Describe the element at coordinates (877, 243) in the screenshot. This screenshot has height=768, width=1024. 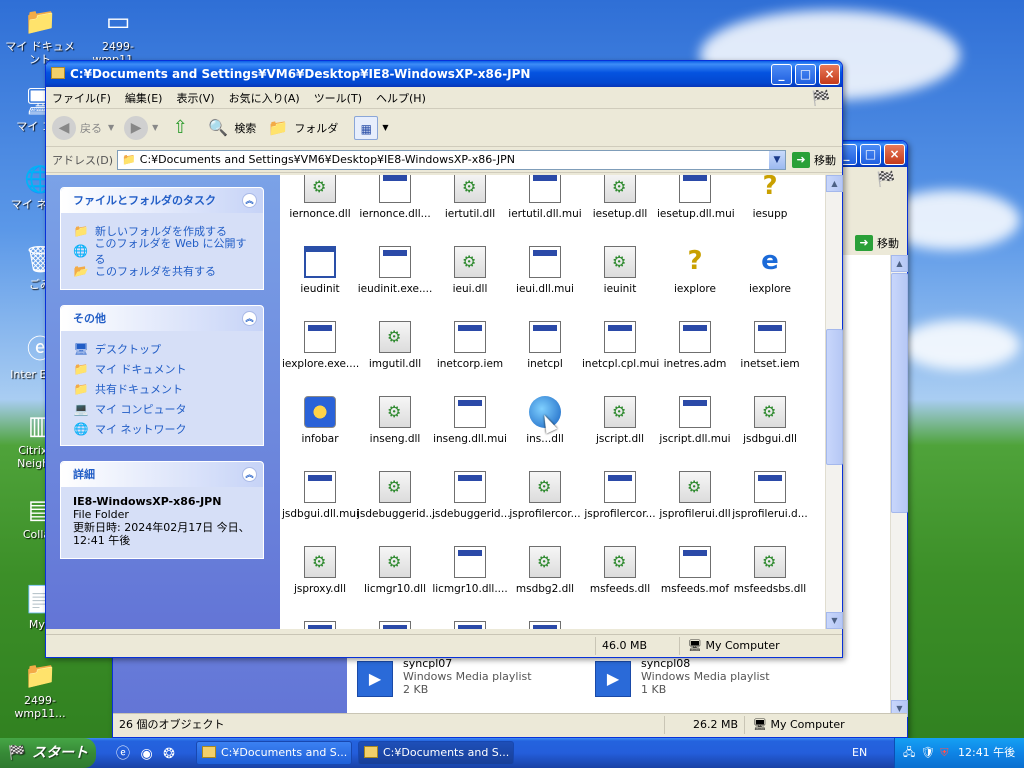
I see `bg-go-button: ➜ 移動` at that location.